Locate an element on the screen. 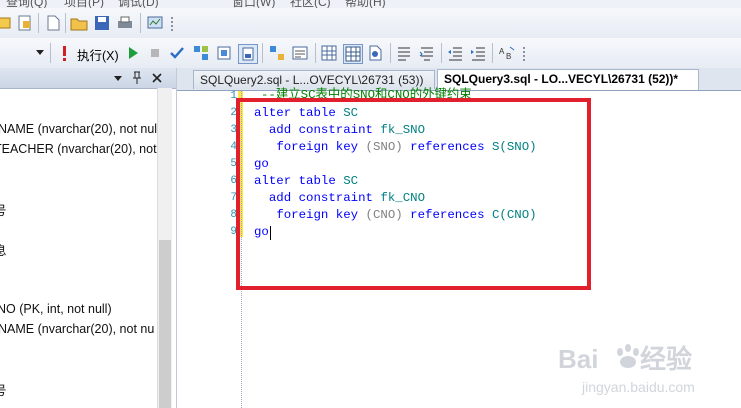  standard-toolbar is located at coordinates (370, 23).